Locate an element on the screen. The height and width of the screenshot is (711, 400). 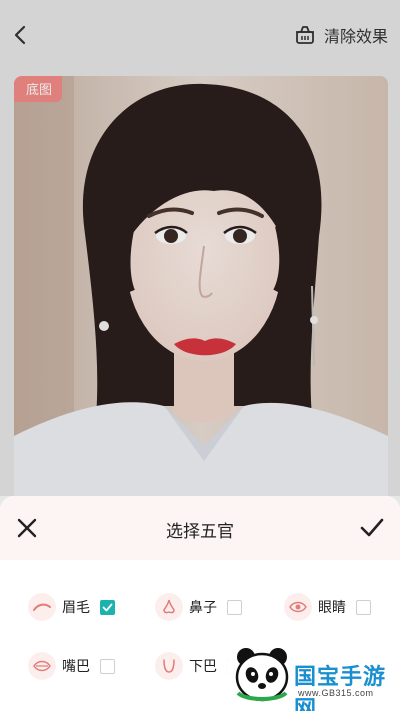
site-watermark: 国宝手游网 www.GB315.com is located at coordinates (311, 671).